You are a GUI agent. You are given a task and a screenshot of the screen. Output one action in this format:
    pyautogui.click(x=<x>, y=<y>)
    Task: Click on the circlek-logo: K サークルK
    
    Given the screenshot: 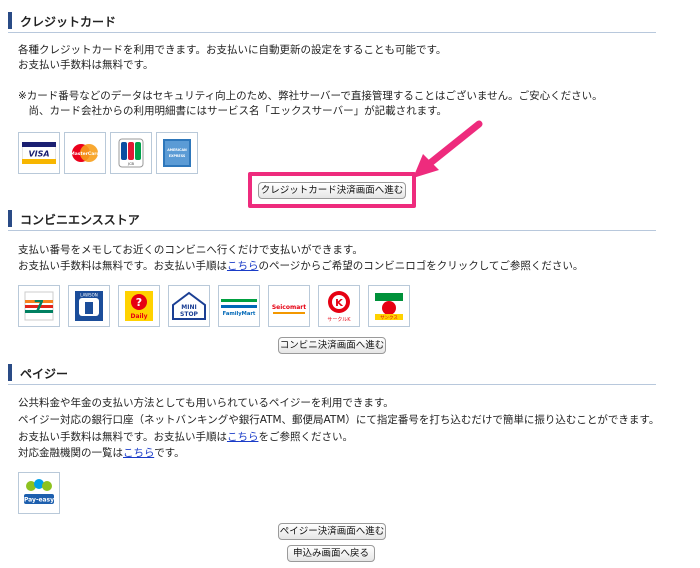 What is the action you would take?
    pyautogui.click(x=339, y=306)
    